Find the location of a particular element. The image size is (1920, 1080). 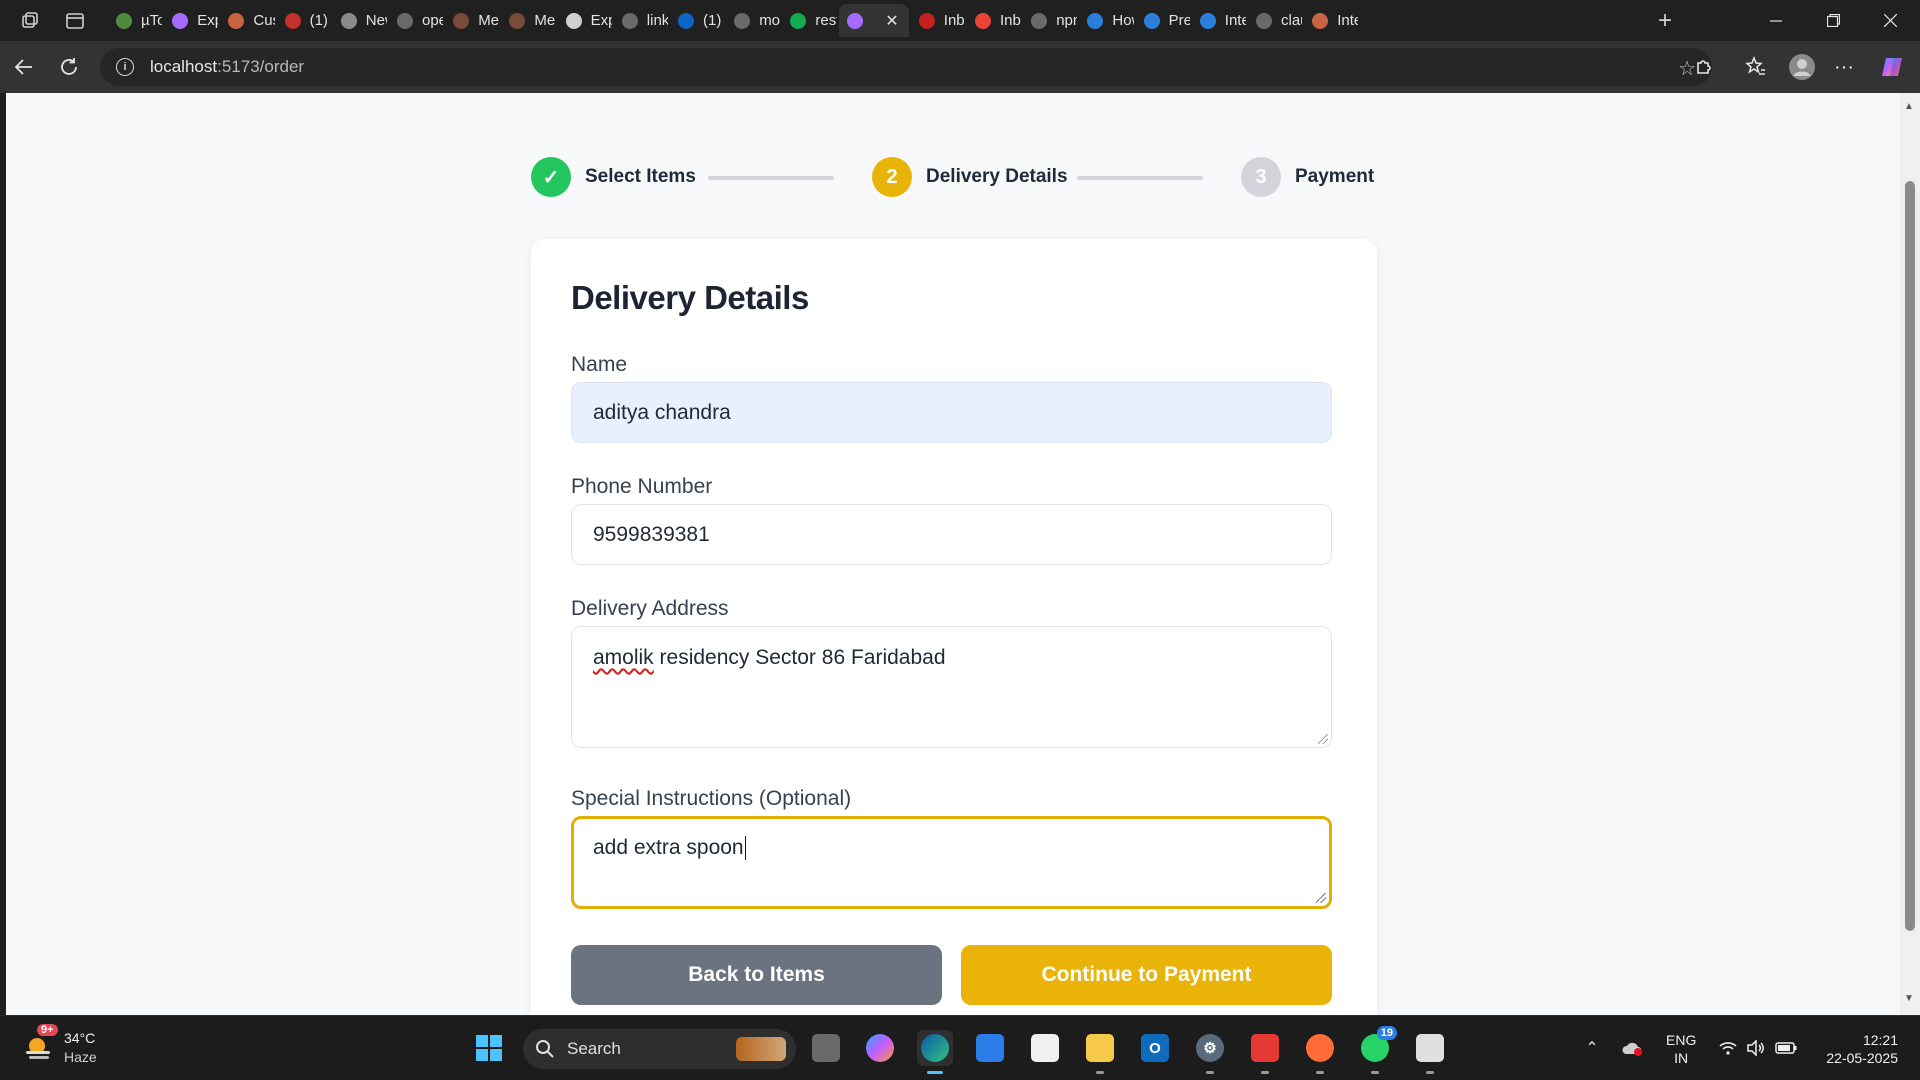

refresh-icon is located at coordinates (69, 67).